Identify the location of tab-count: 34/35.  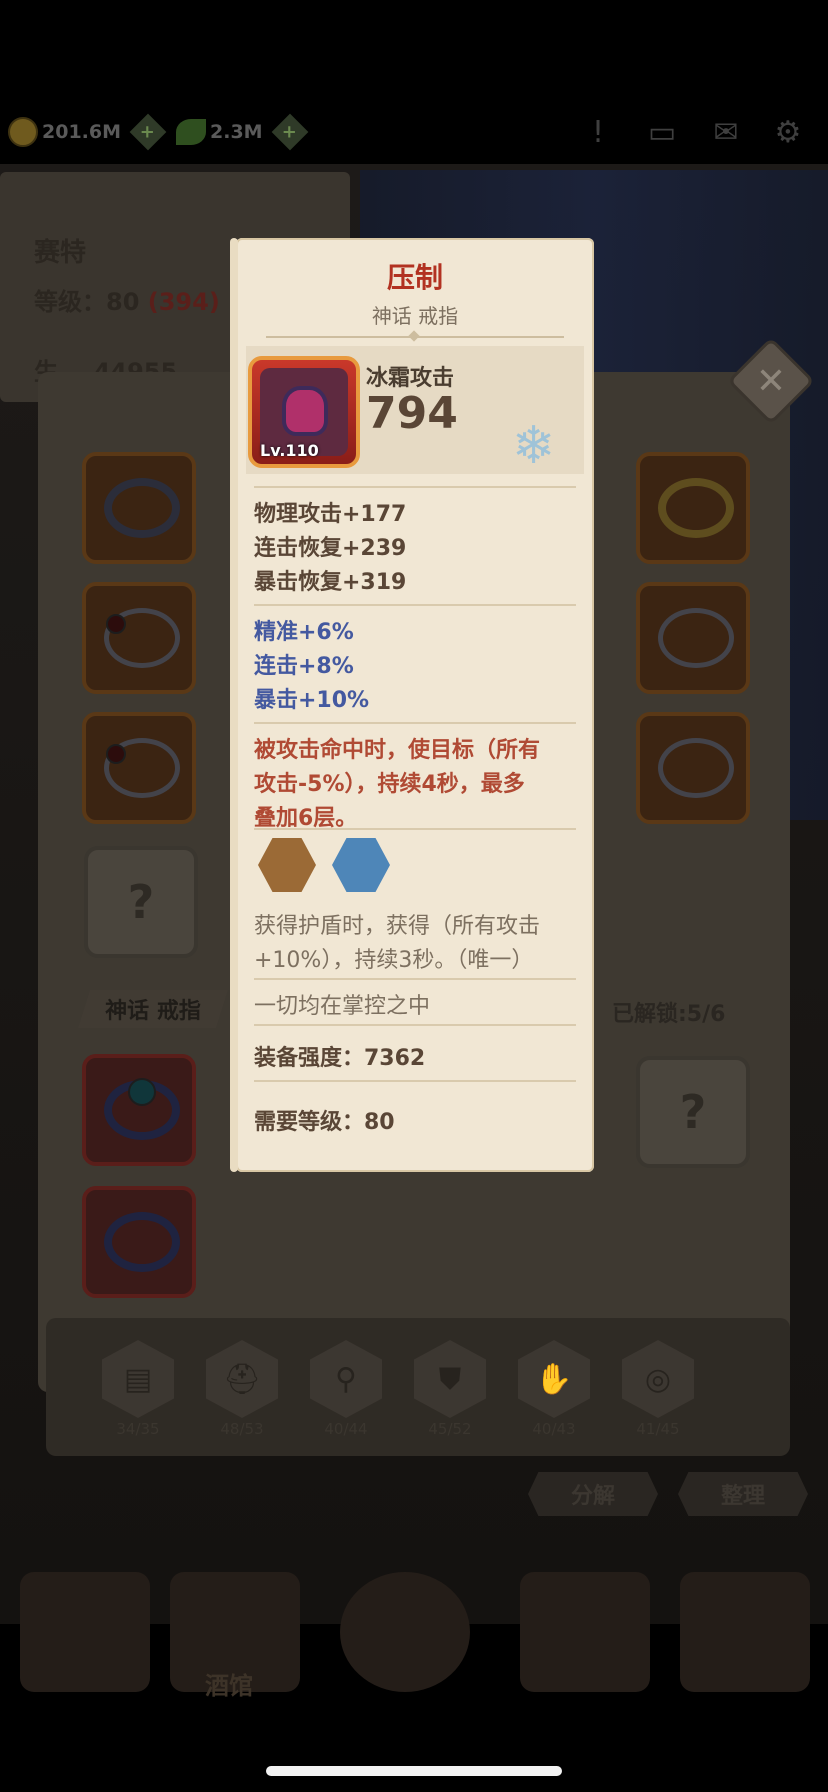
(138, 1429).